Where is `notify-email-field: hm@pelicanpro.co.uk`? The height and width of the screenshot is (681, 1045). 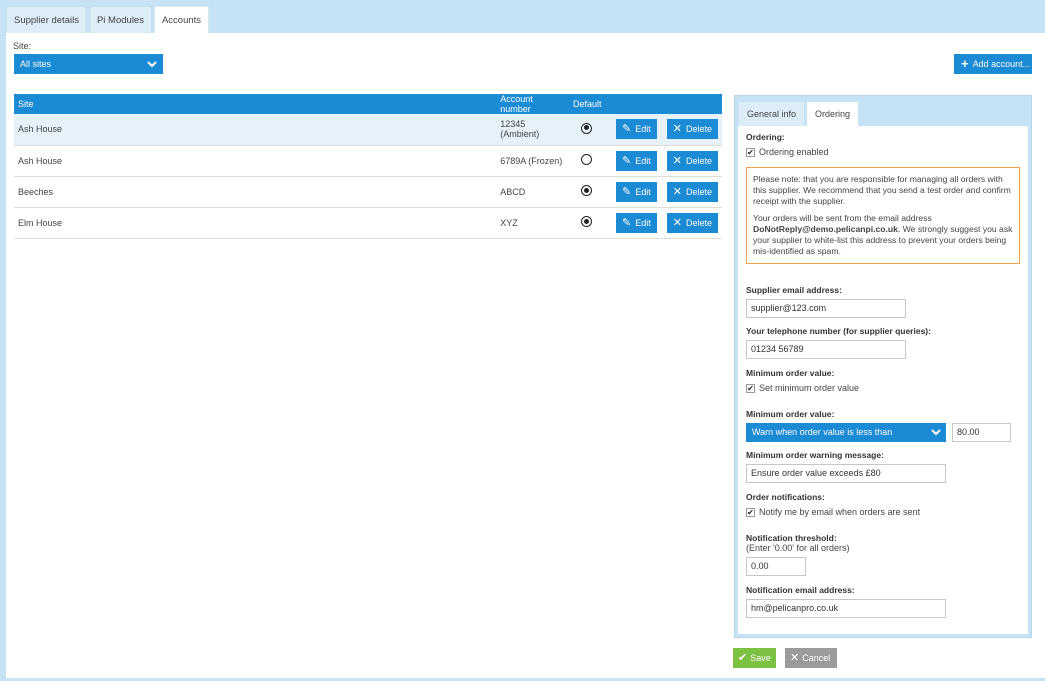
notify-email-field: hm@pelicanpro.co.uk is located at coordinates (846, 608).